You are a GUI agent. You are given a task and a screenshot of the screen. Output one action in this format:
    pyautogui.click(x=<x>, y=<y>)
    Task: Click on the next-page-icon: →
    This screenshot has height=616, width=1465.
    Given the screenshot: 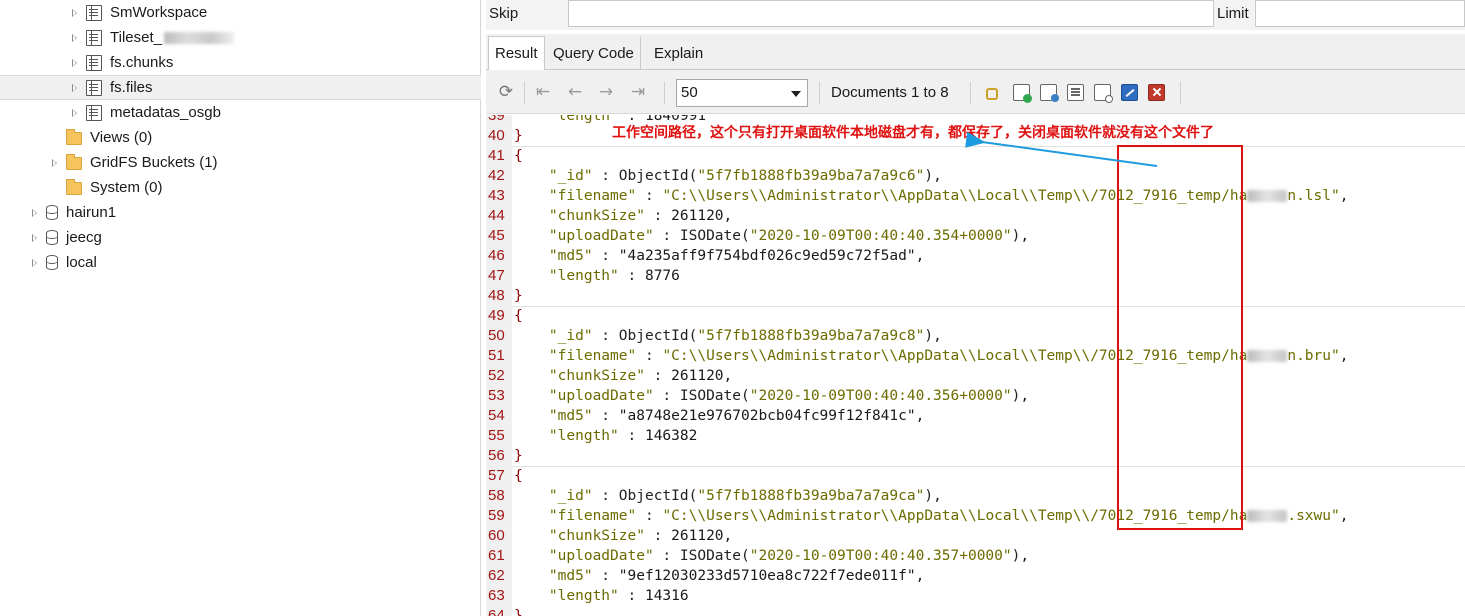 What is the action you would take?
    pyautogui.click(x=606, y=93)
    